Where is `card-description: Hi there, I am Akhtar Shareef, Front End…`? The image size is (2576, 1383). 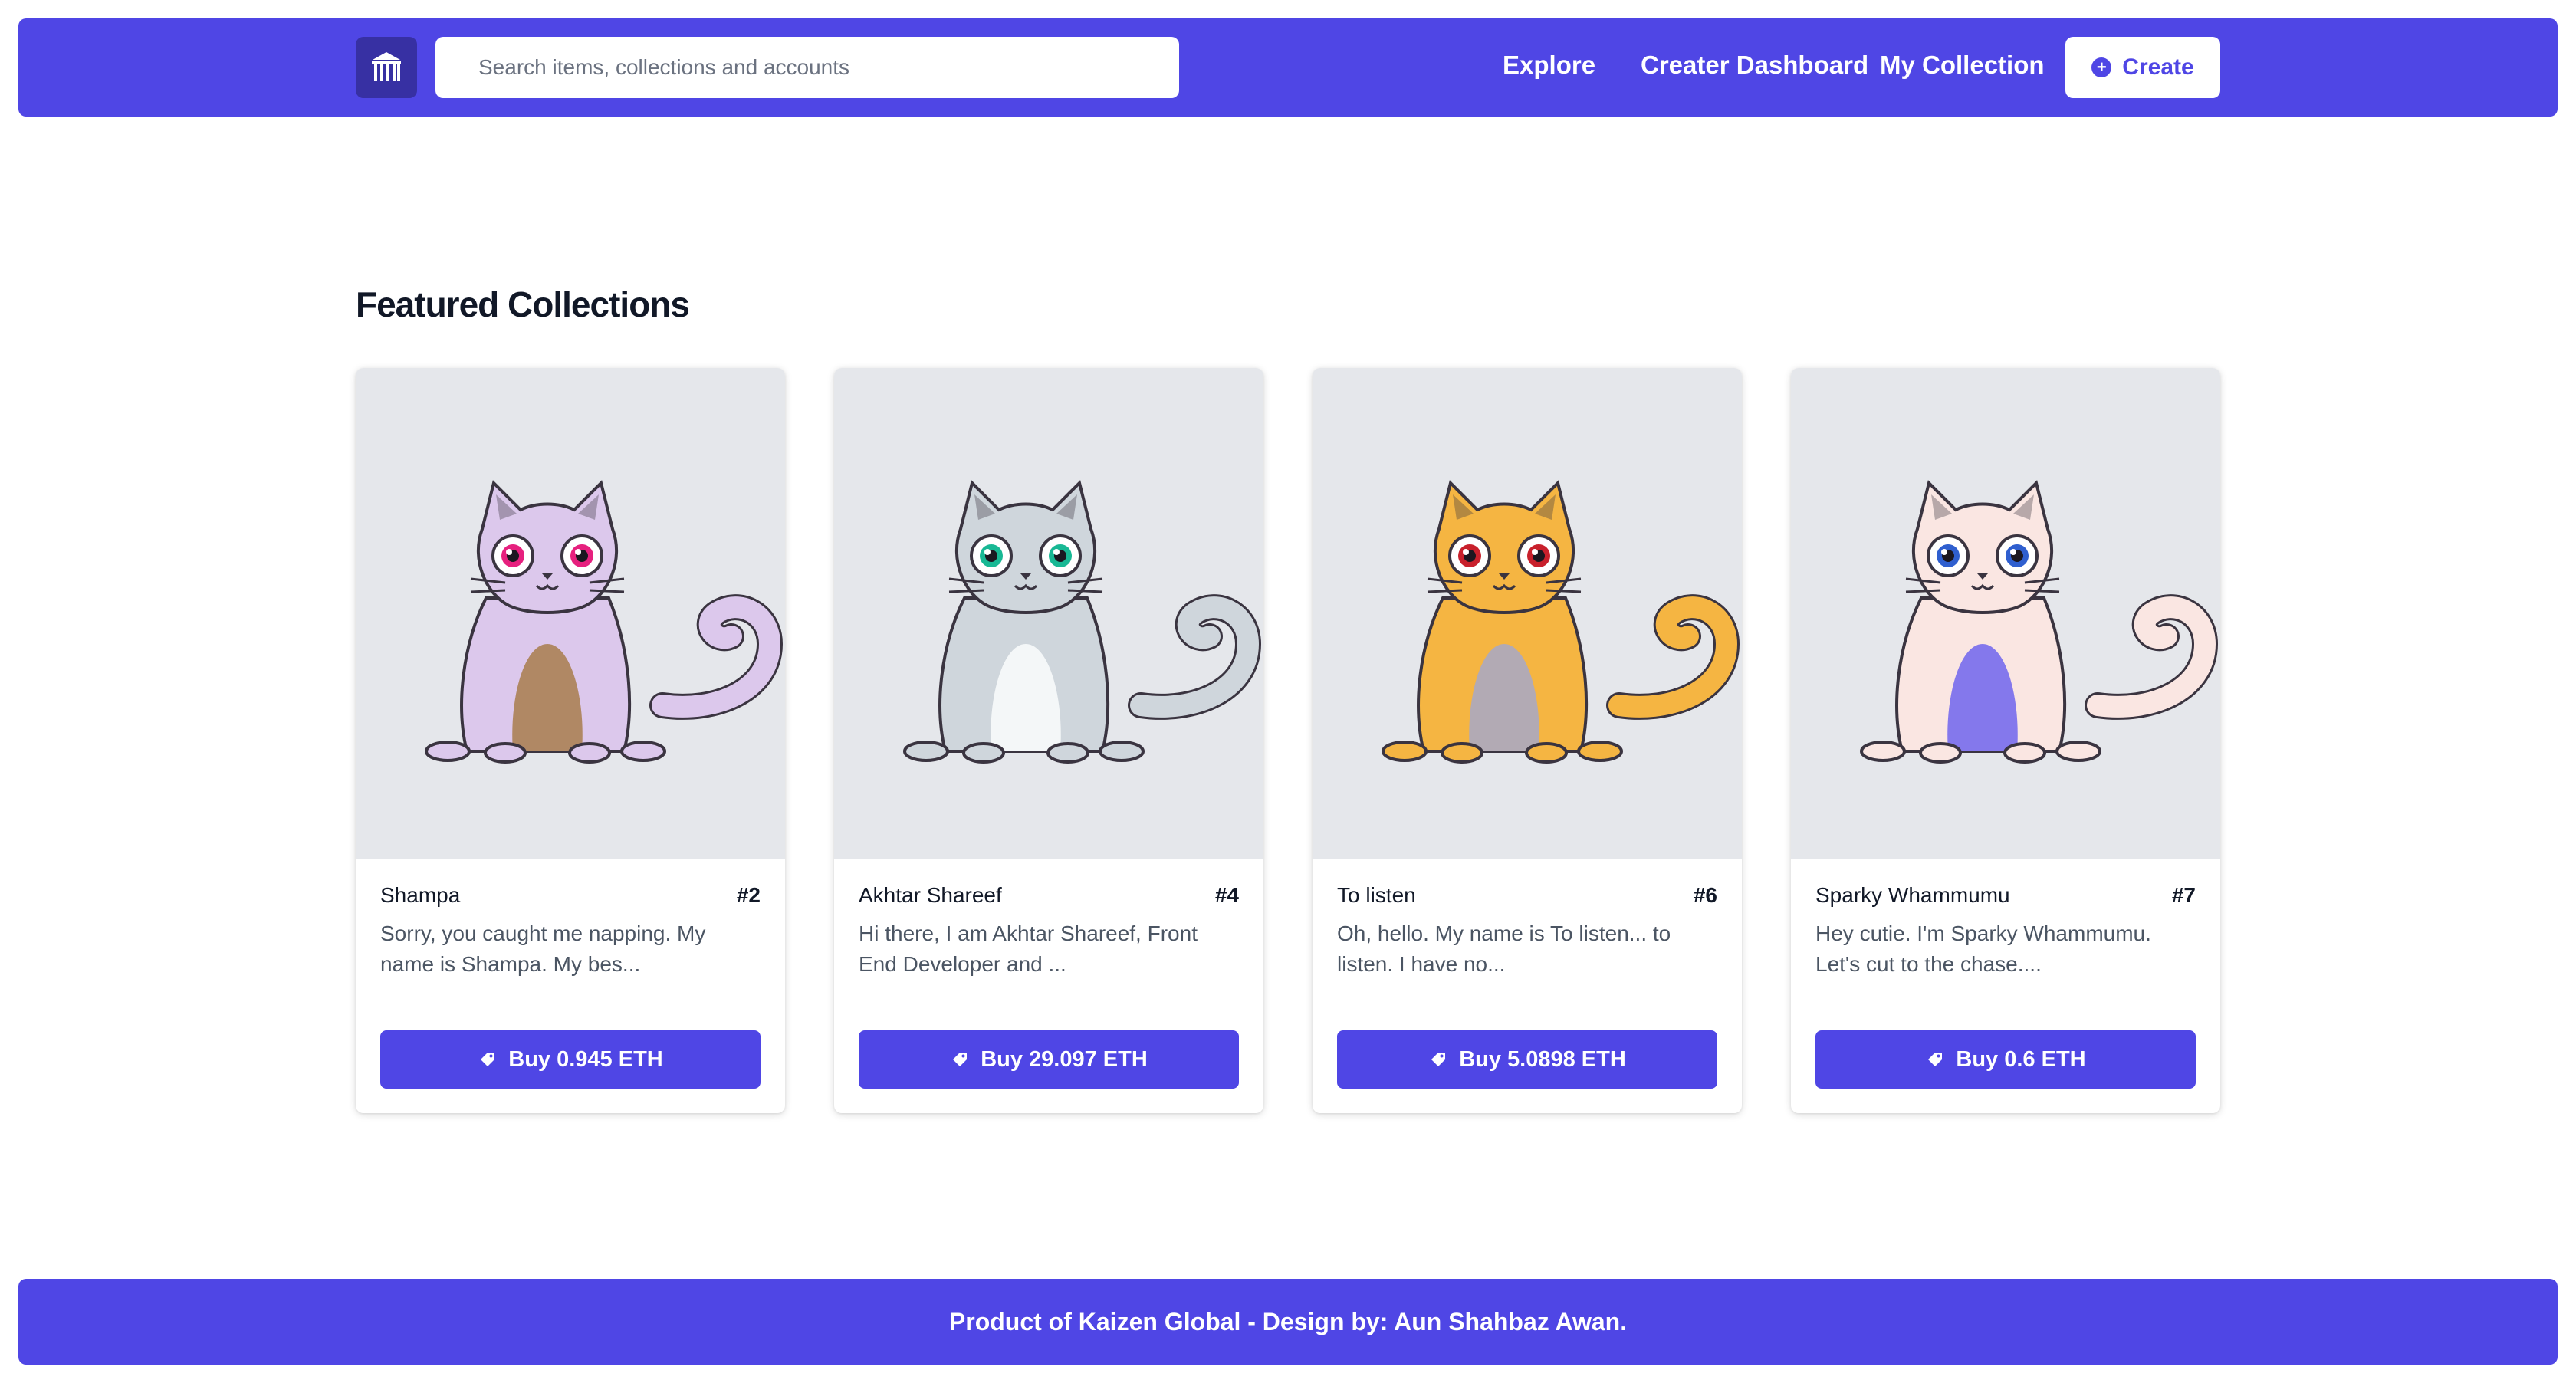
card-description: Hi there, I am Akhtar Shareef, Front End… is located at coordinates (1028, 949).